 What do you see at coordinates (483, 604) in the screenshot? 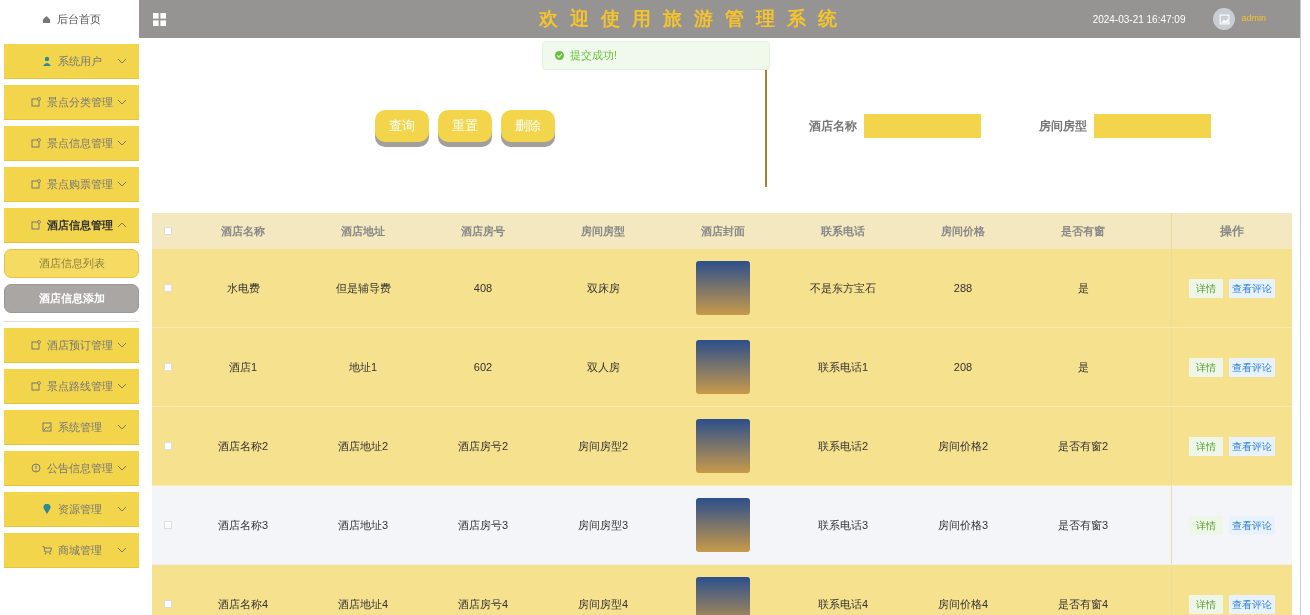
I see `table-cell-text: 酒店房号4` at bounding box center [483, 604].